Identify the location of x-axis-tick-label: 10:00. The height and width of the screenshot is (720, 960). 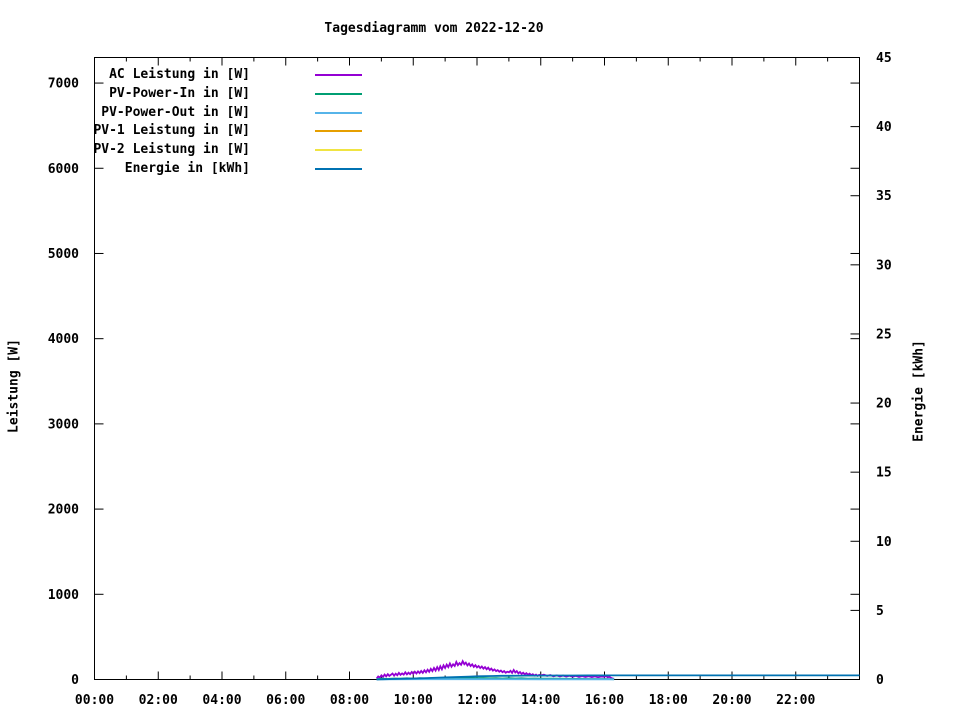
(413, 700).